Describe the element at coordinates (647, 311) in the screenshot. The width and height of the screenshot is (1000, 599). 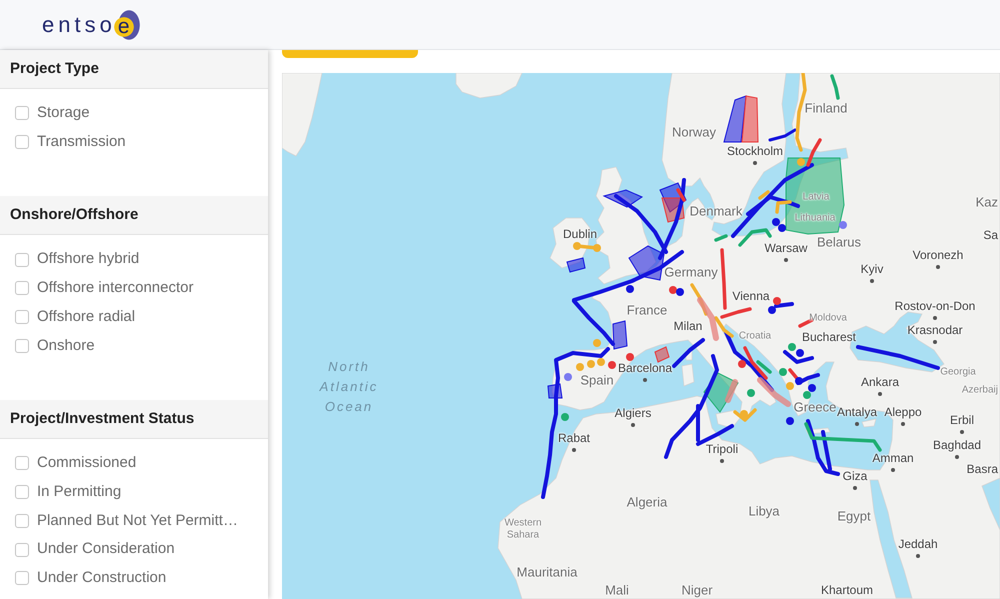
I see `country-label: France` at that location.